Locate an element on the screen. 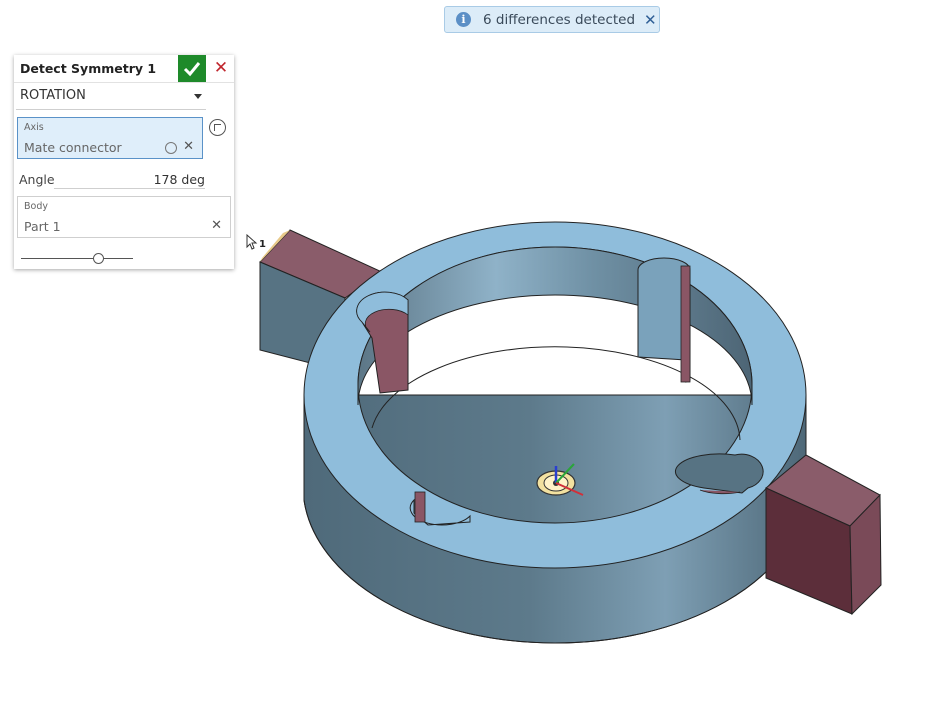 This screenshot has height=704, width=925. angle-label: Angle is located at coordinates (37, 179).